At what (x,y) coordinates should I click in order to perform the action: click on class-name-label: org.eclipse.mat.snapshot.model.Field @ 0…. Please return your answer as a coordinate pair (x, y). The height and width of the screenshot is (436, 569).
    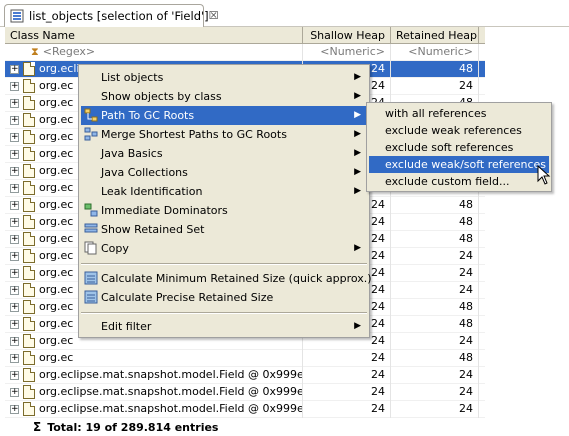
    Looking at the image, I should click on (171, 391).